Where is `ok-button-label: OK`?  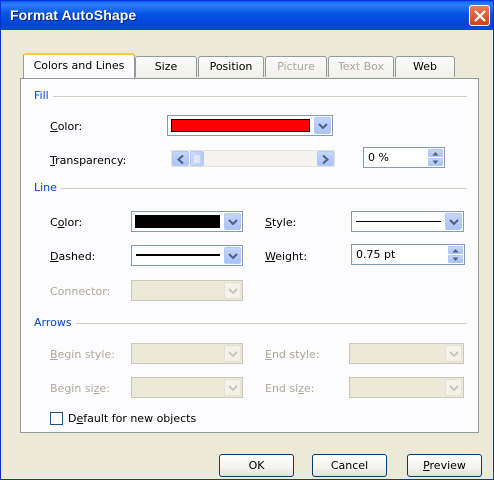 ok-button-label: OK is located at coordinates (256, 465).